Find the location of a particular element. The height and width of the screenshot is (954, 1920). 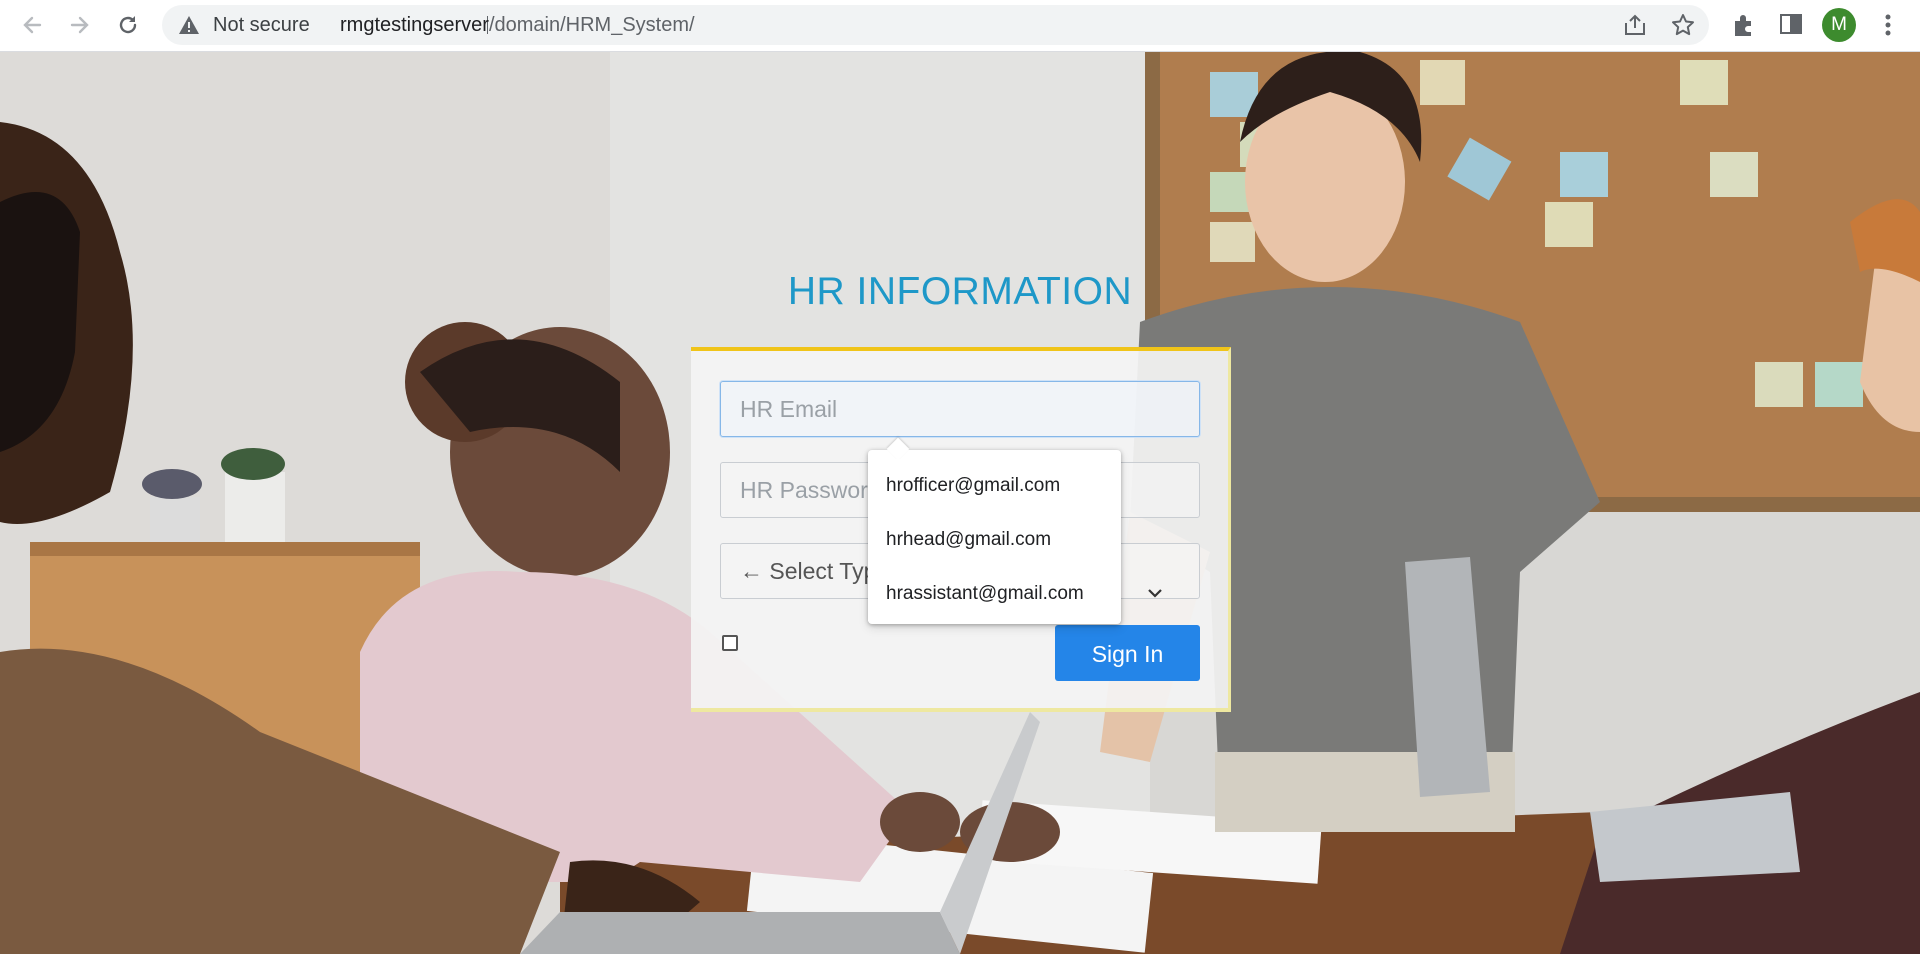

sign-in-button: Sign In is located at coordinates (1127, 653).